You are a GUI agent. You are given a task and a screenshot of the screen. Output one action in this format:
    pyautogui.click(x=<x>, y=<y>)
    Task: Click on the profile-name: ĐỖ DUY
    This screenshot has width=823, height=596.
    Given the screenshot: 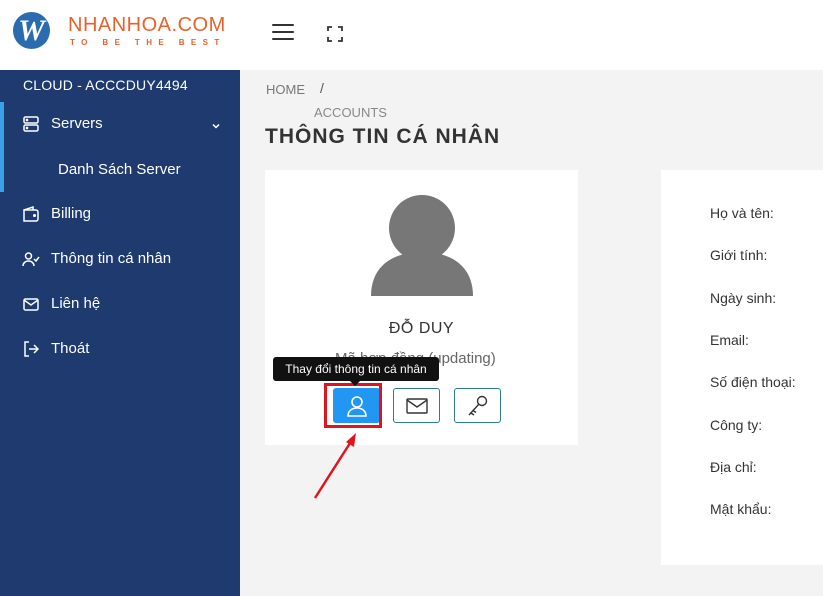 What is the action you would take?
    pyautogui.click(x=421, y=328)
    